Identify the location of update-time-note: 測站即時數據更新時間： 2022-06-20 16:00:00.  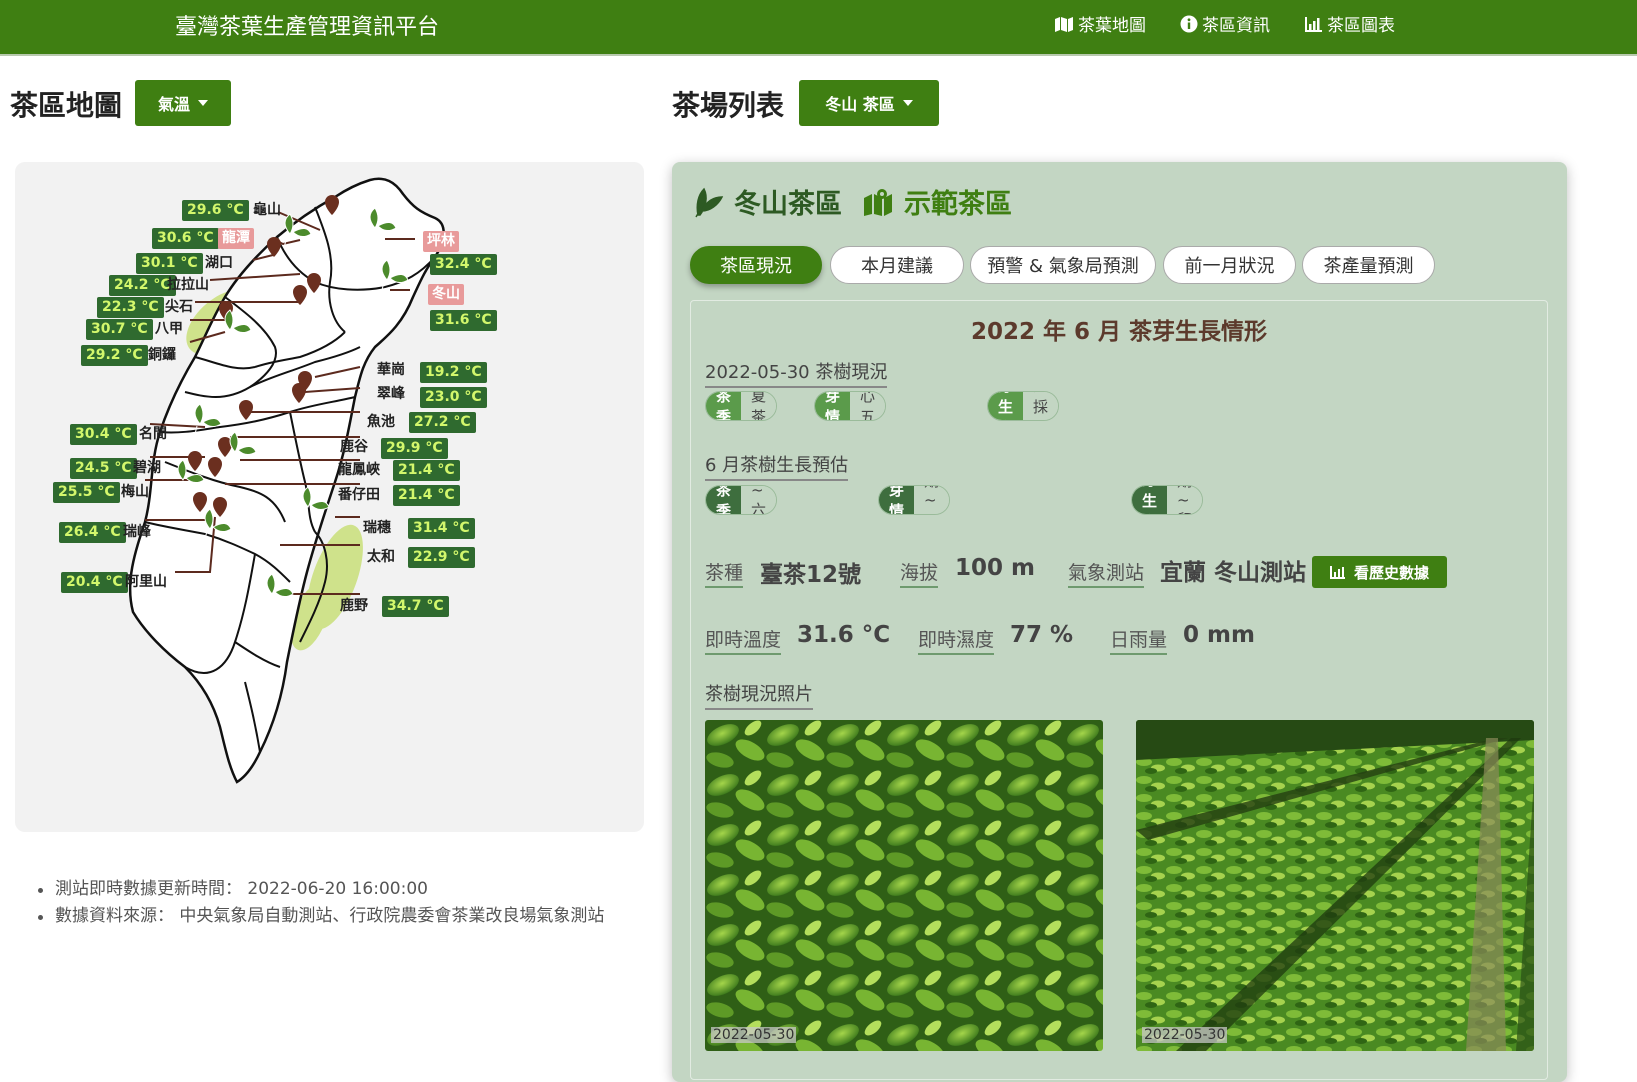
(328, 889).